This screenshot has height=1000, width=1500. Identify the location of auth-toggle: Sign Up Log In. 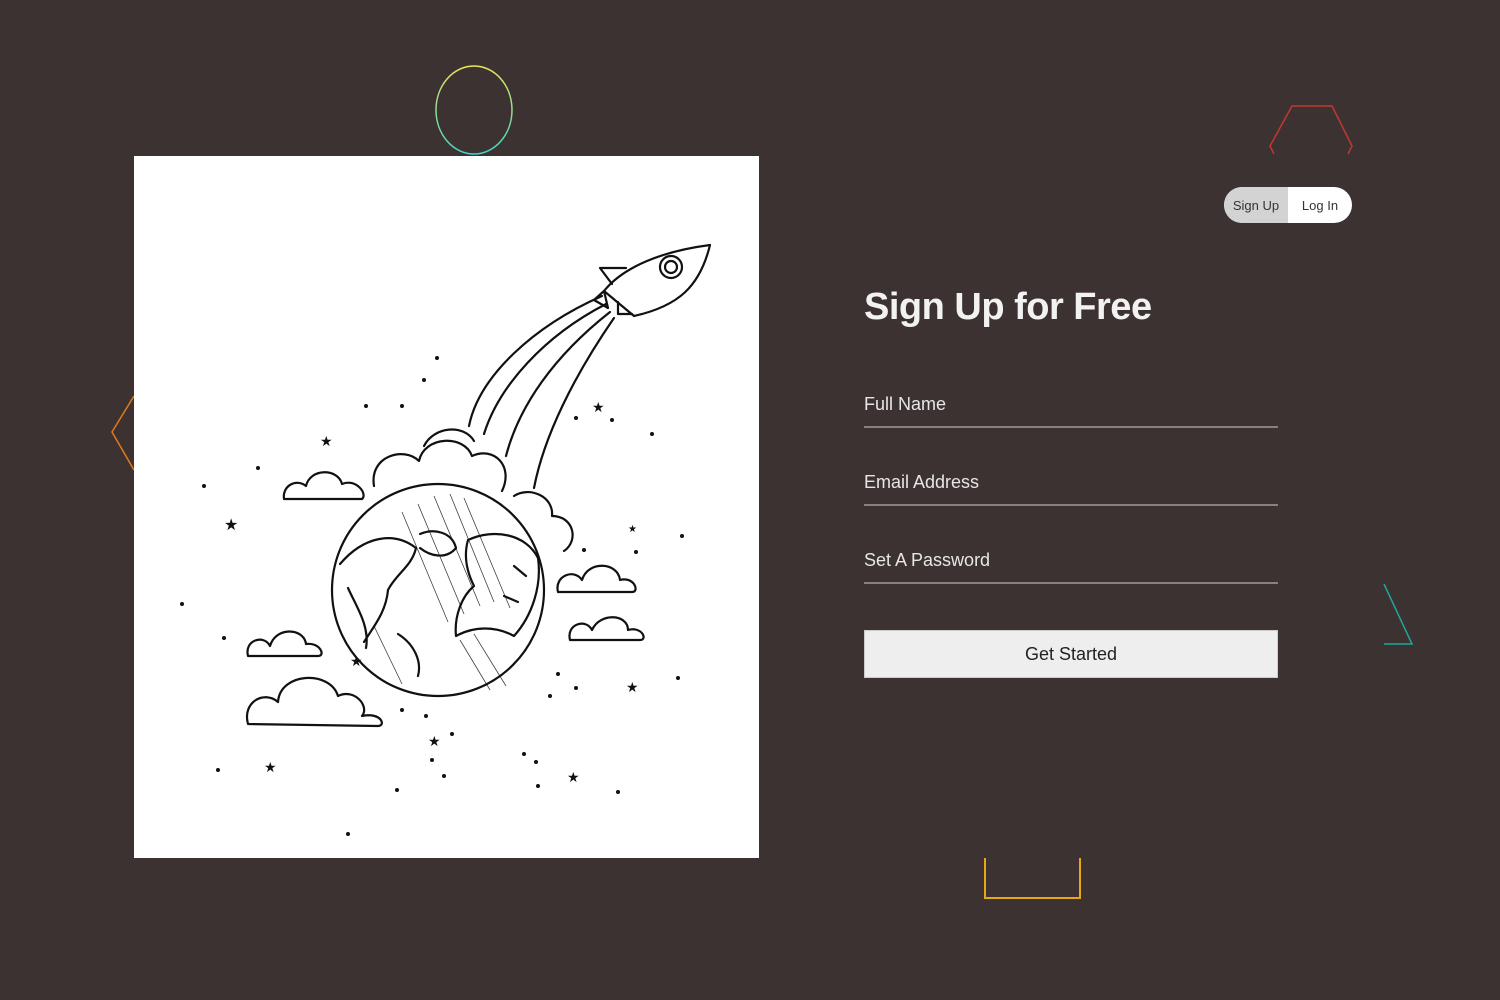
(1288, 205).